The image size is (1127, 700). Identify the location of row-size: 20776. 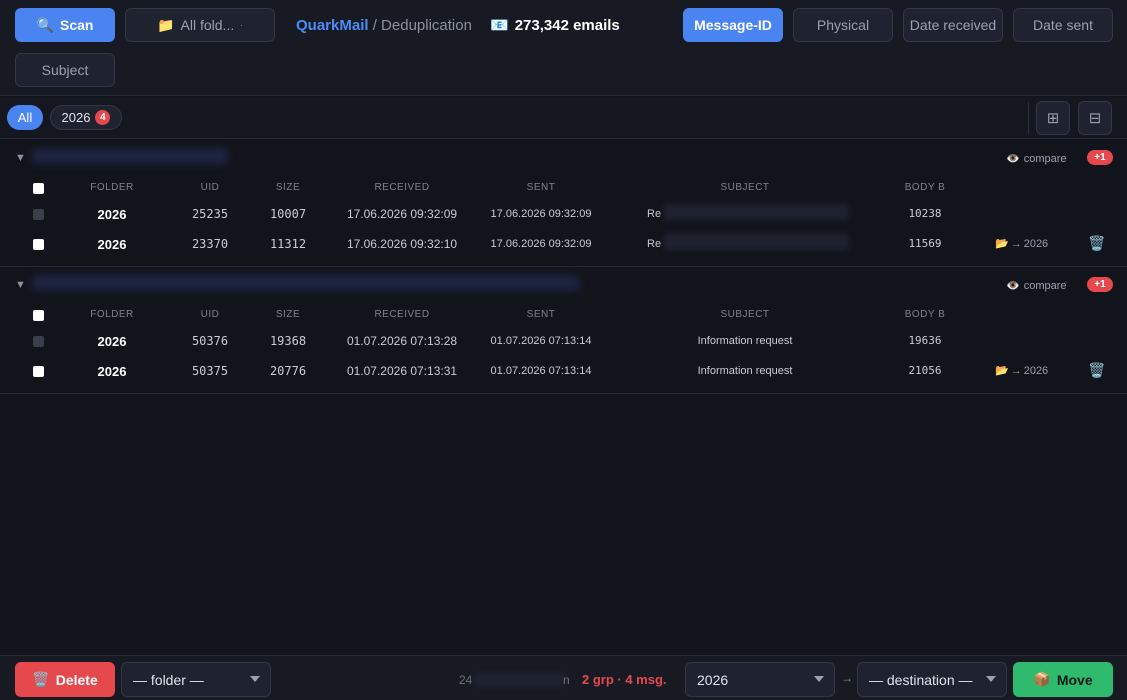
(288, 371).